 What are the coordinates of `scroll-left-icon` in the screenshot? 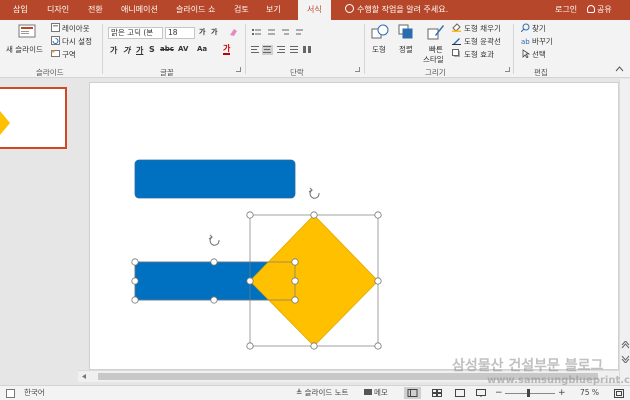 It's located at (84, 376).